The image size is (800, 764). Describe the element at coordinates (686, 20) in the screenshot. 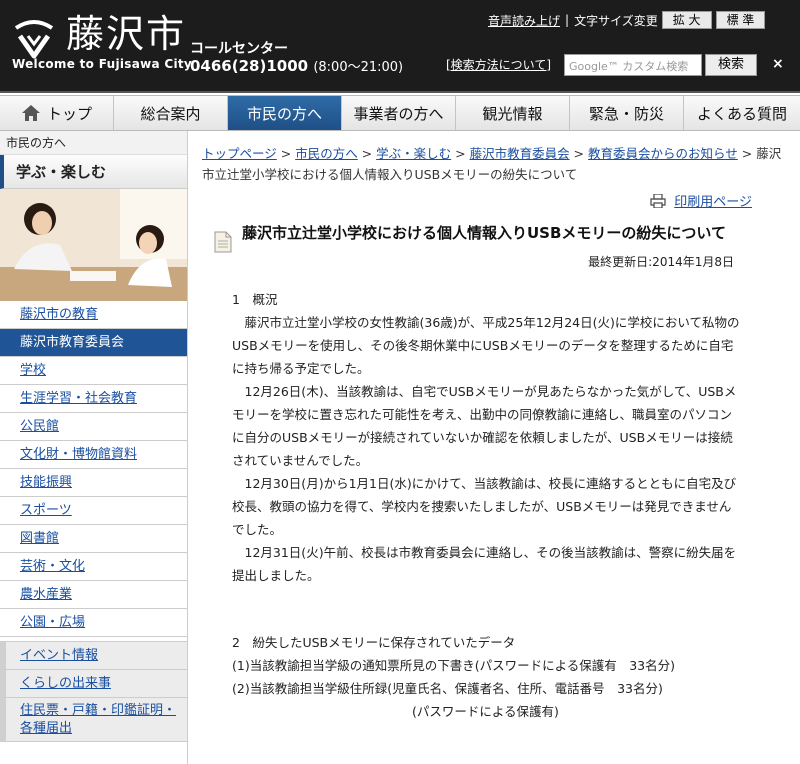

I see `font-enlarge-button: 拡 大` at that location.